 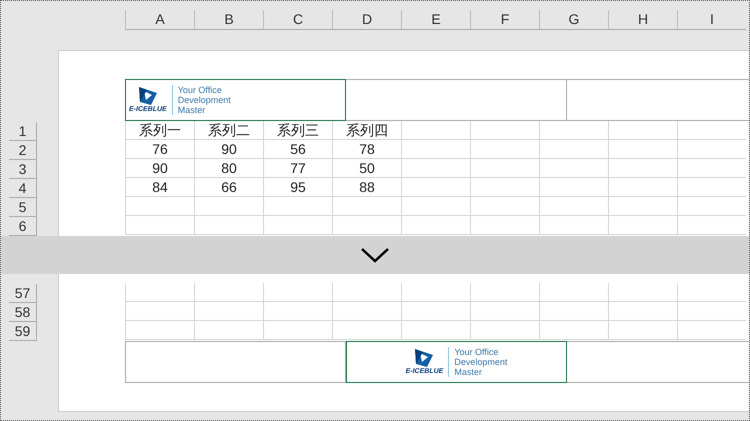 I want to click on column-header: D, so click(x=366, y=20).